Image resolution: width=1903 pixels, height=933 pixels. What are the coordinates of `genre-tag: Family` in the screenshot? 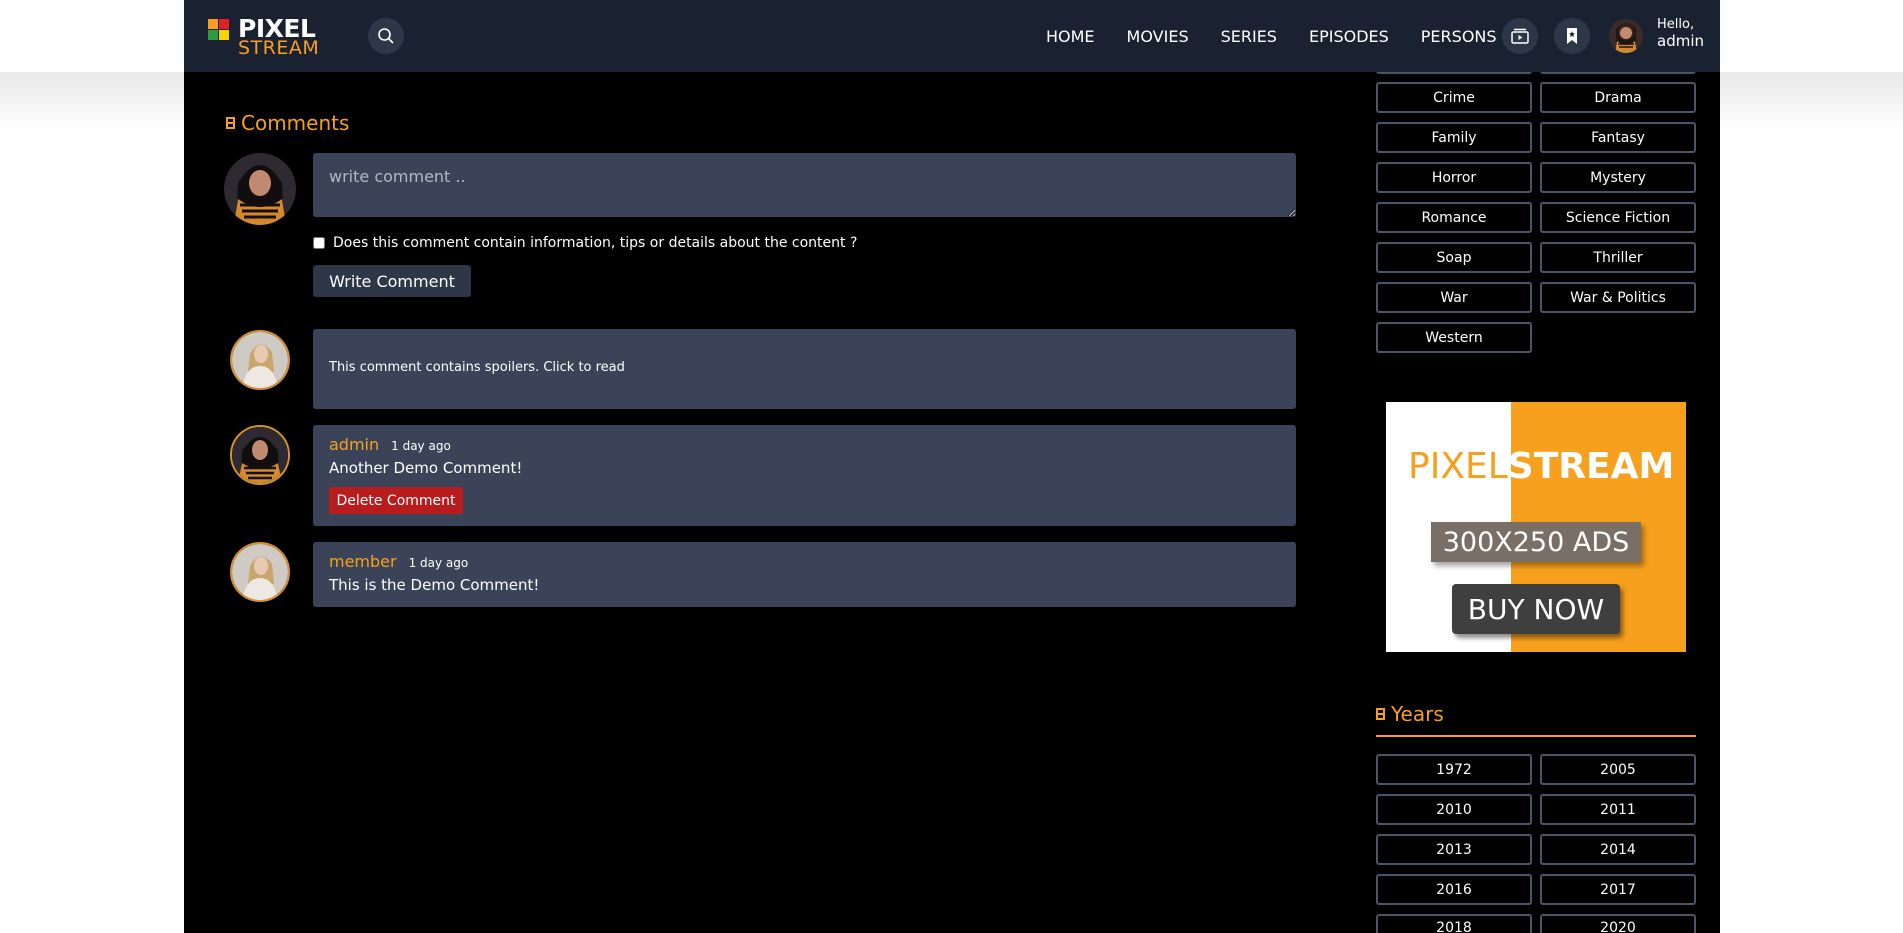 It's located at (1454, 137).